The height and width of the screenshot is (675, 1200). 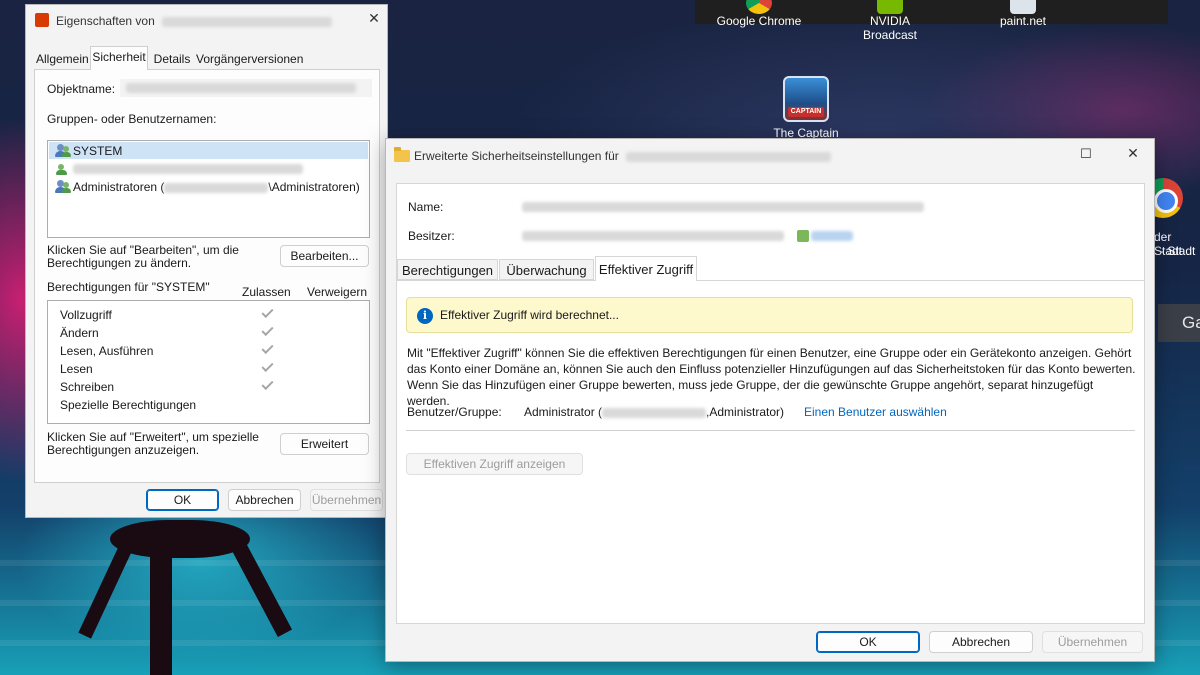 I want to click on object-name-field, so click(x=246, y=88).